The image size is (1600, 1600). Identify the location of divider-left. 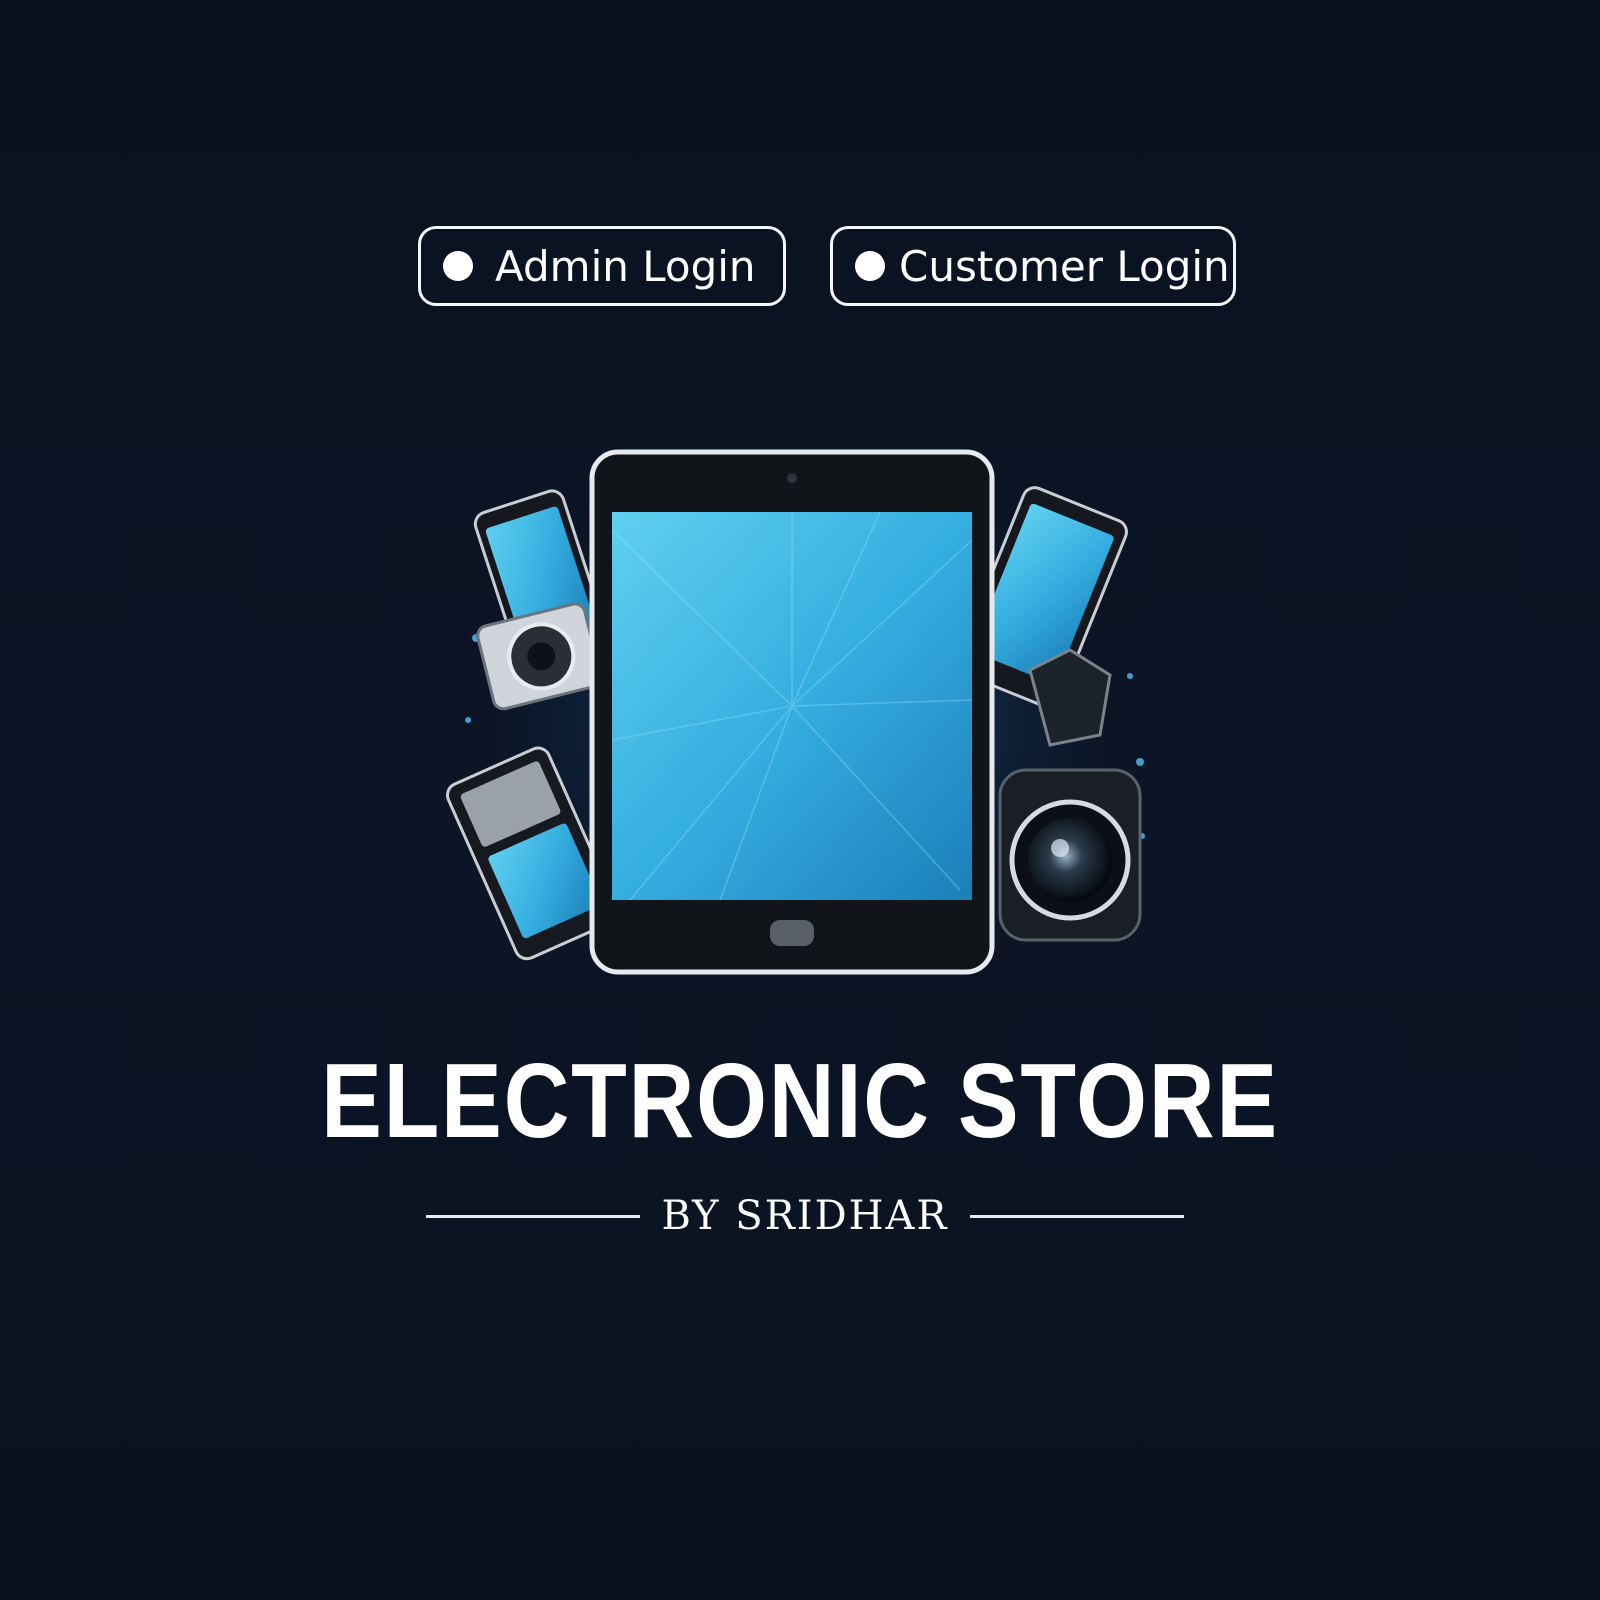
(533, 1216).